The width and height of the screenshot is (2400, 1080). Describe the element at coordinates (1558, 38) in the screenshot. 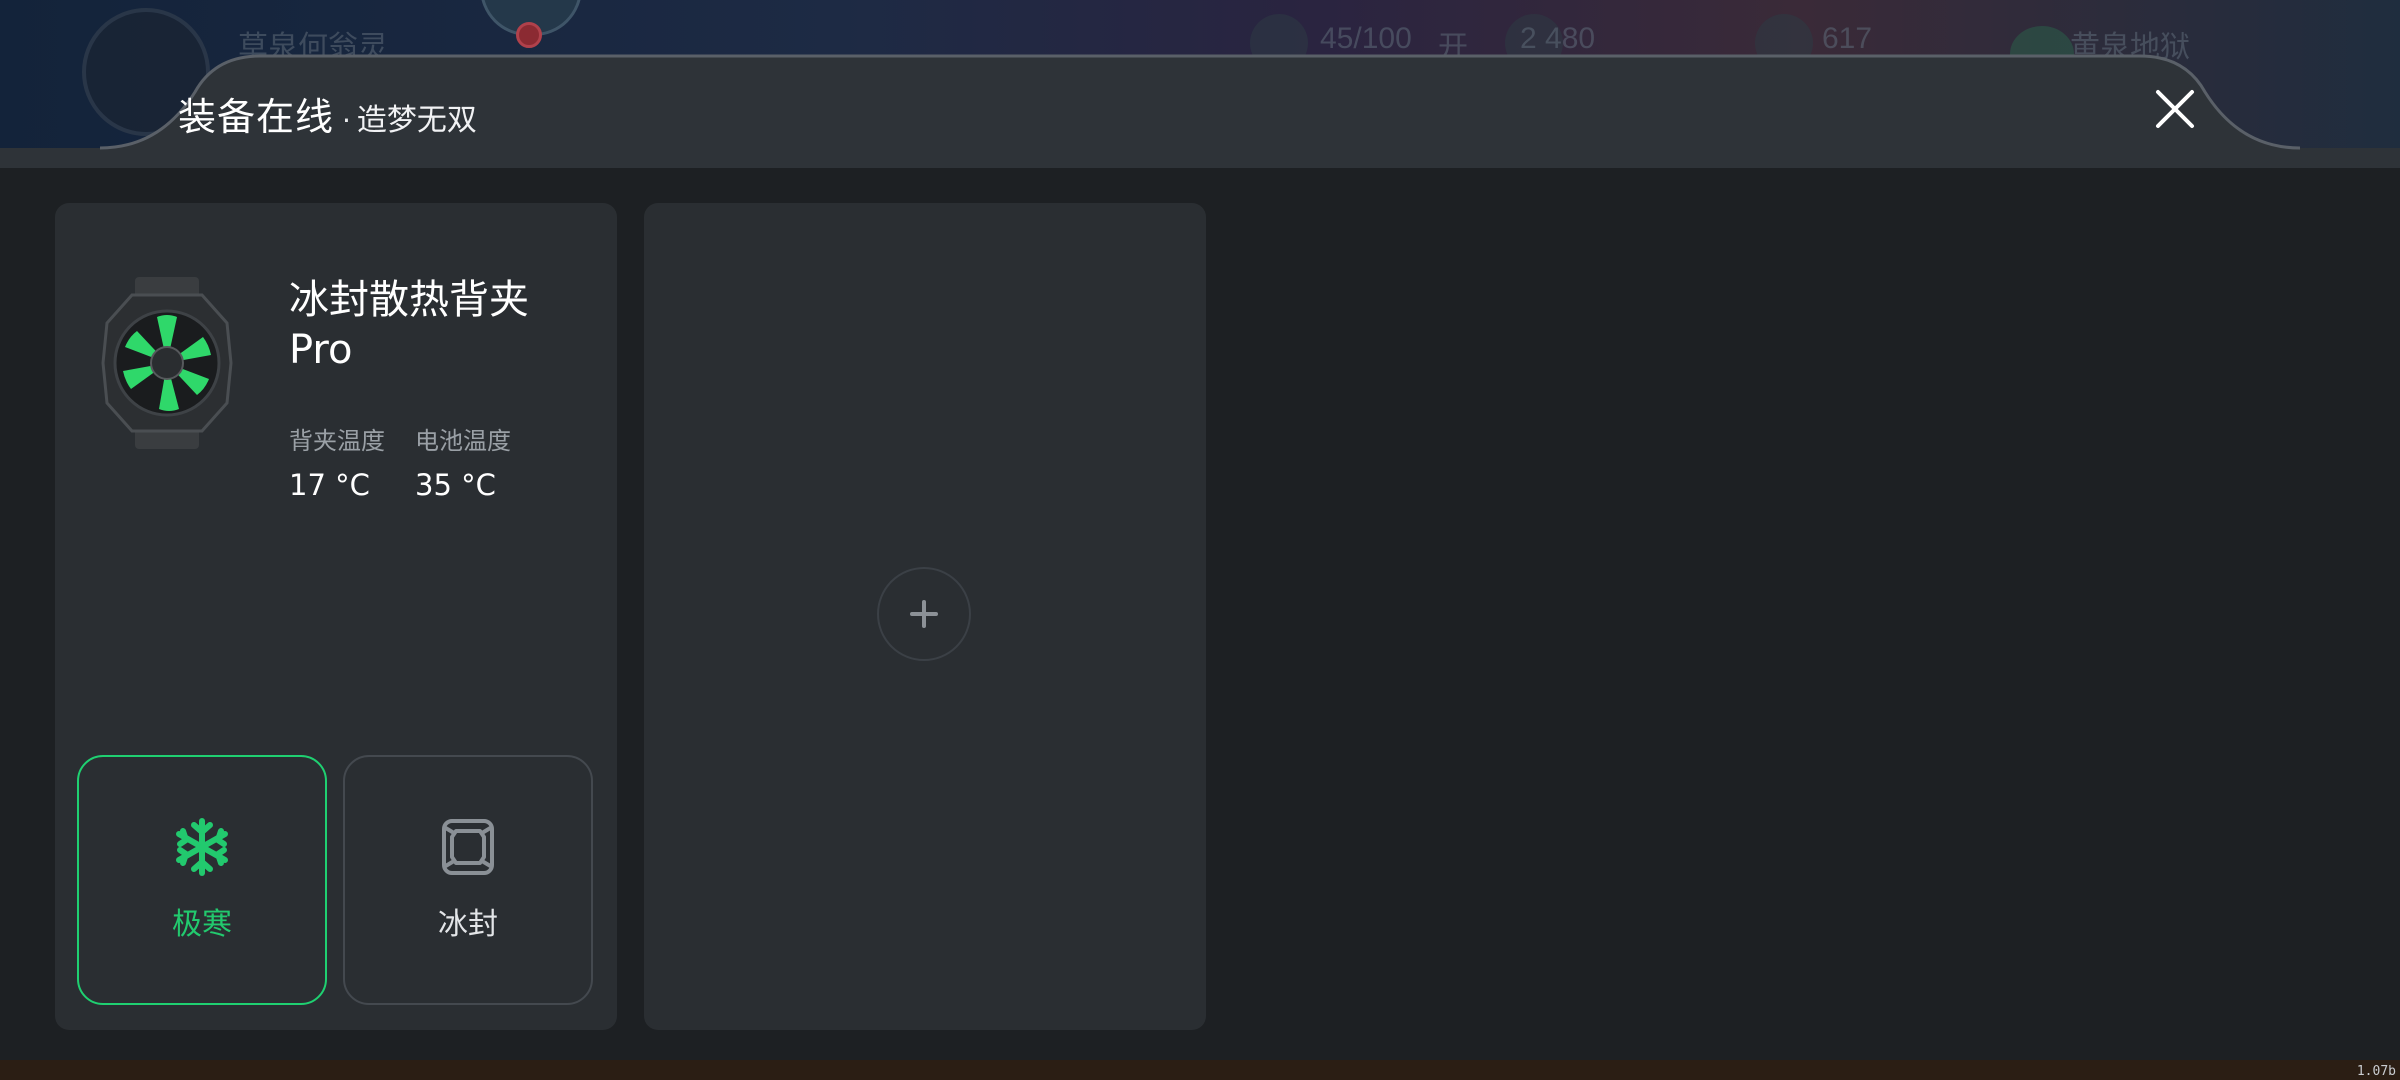

I see `background-resource-2: 2 480` at that location.